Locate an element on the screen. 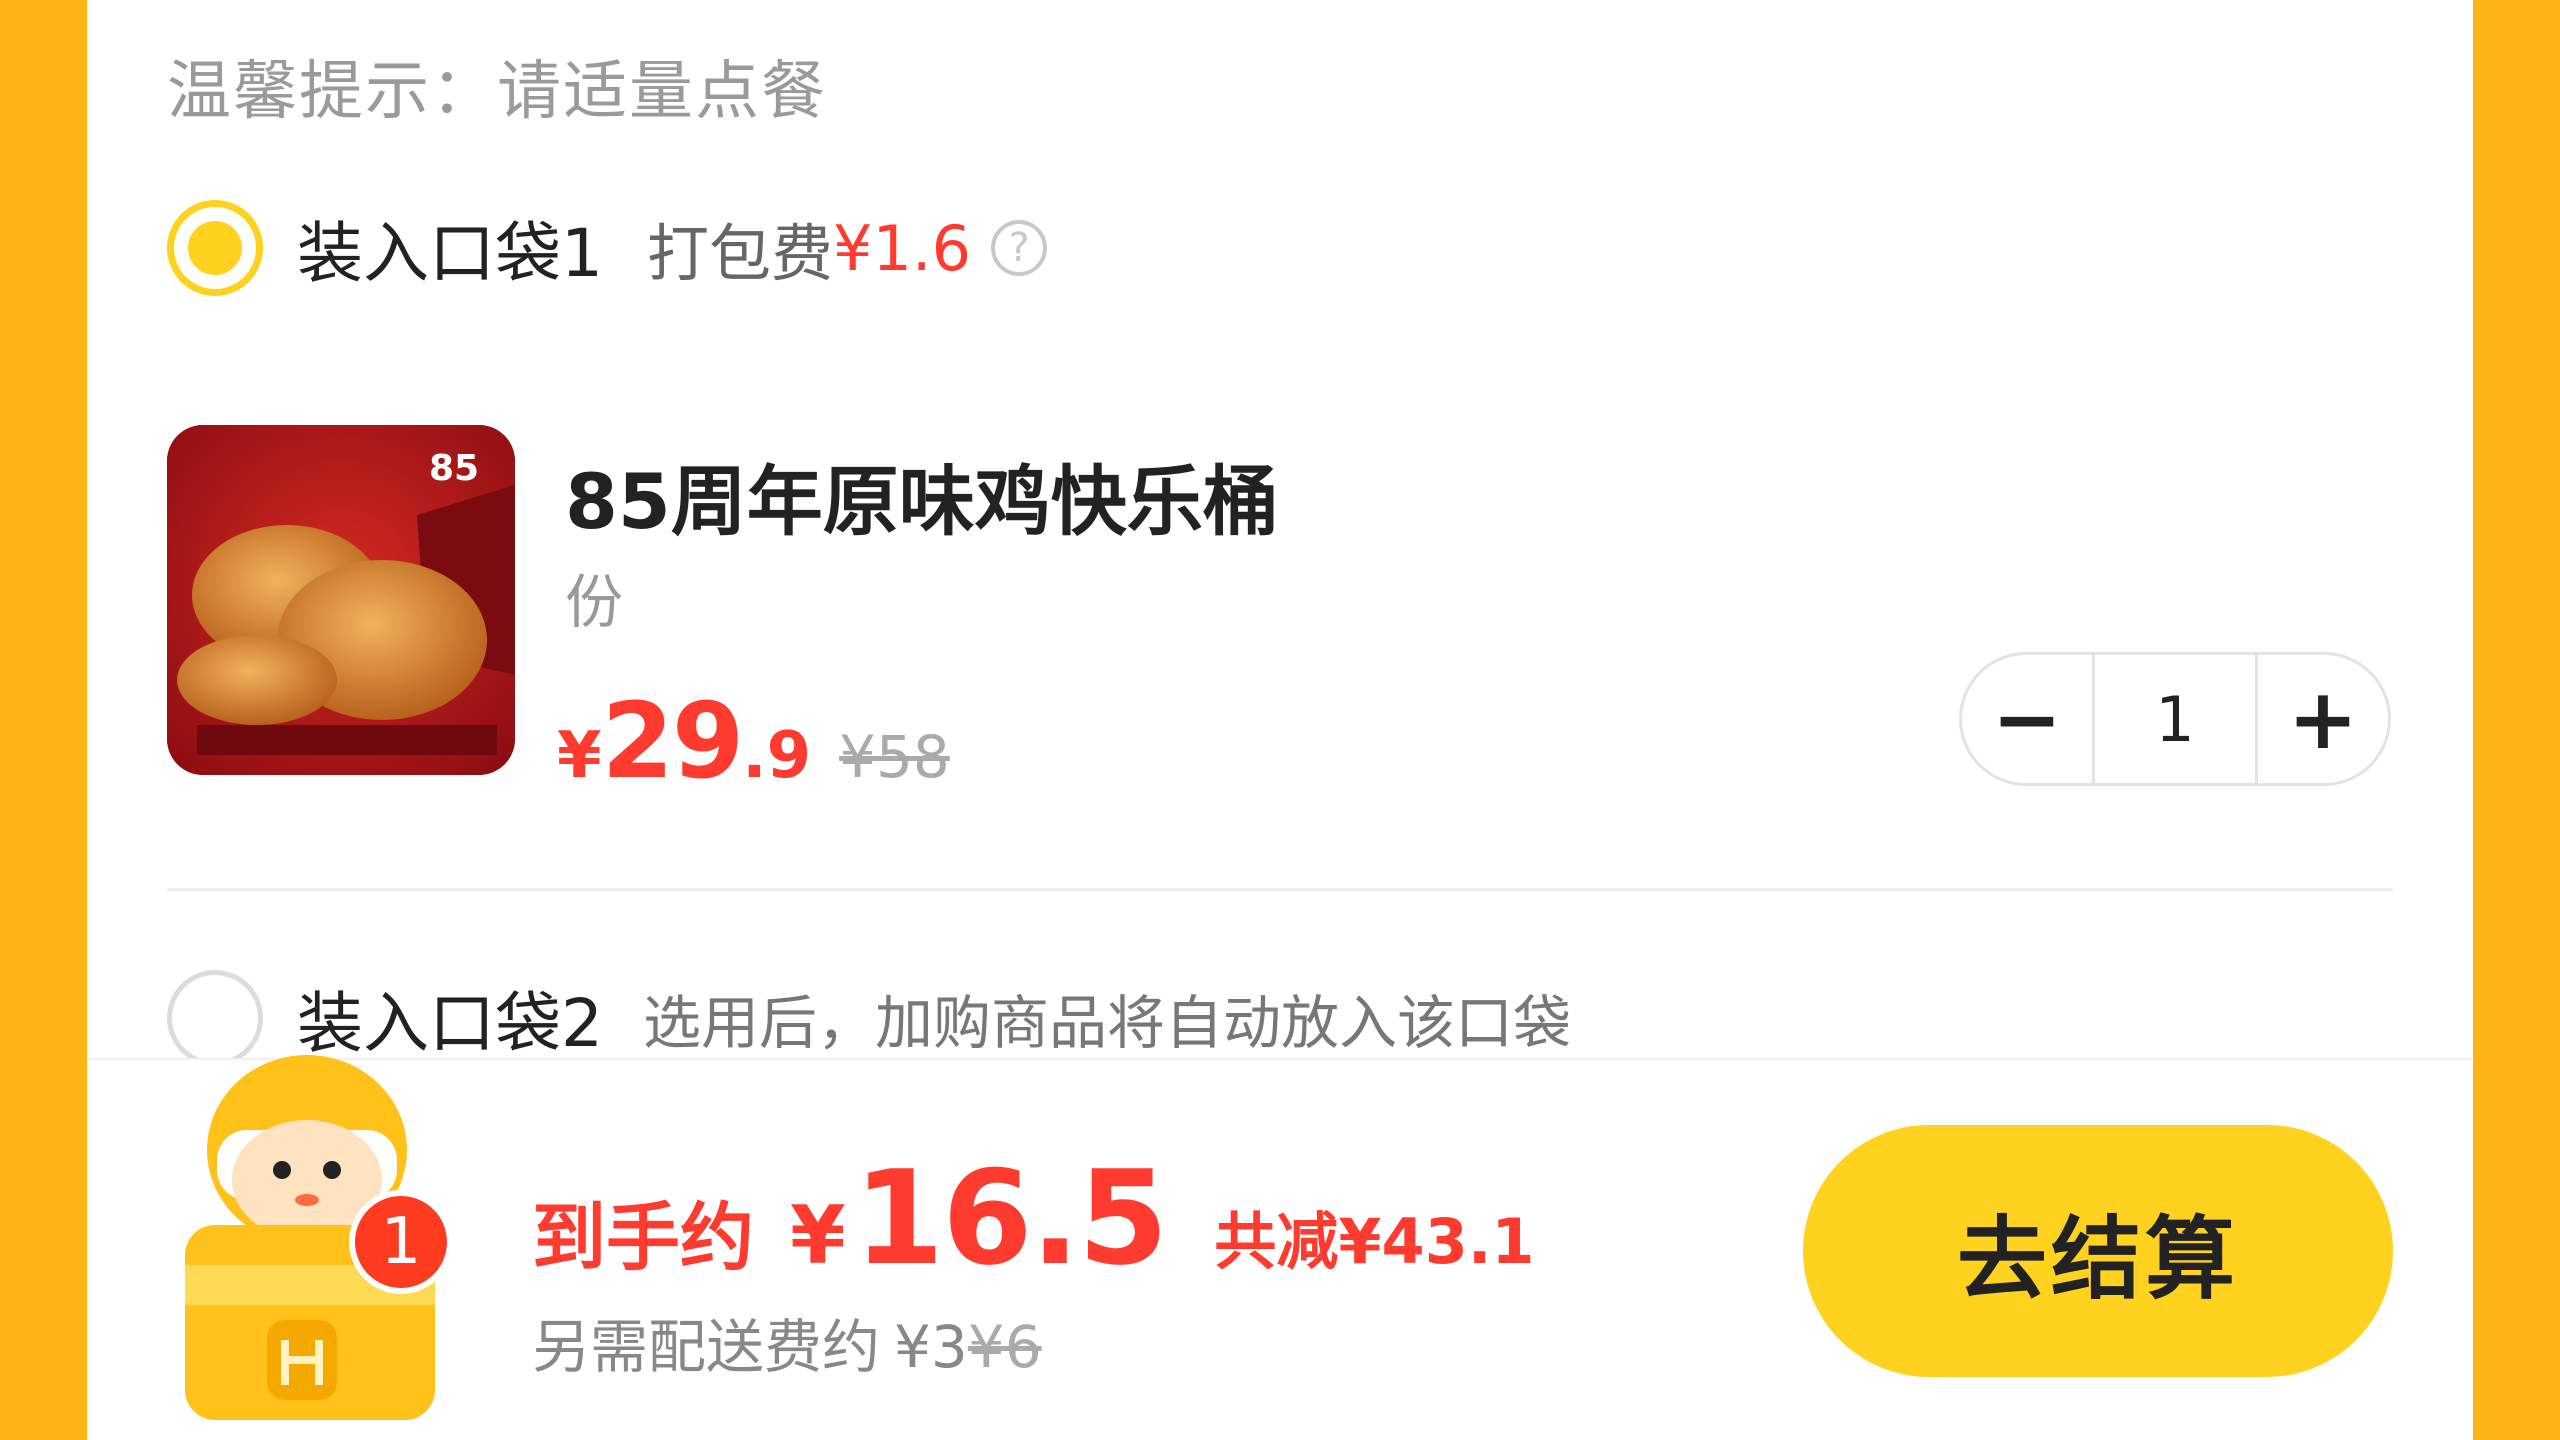 This screenshot has height=1440, width=2560. bag-1-radio is located at coordinates (215, 248).